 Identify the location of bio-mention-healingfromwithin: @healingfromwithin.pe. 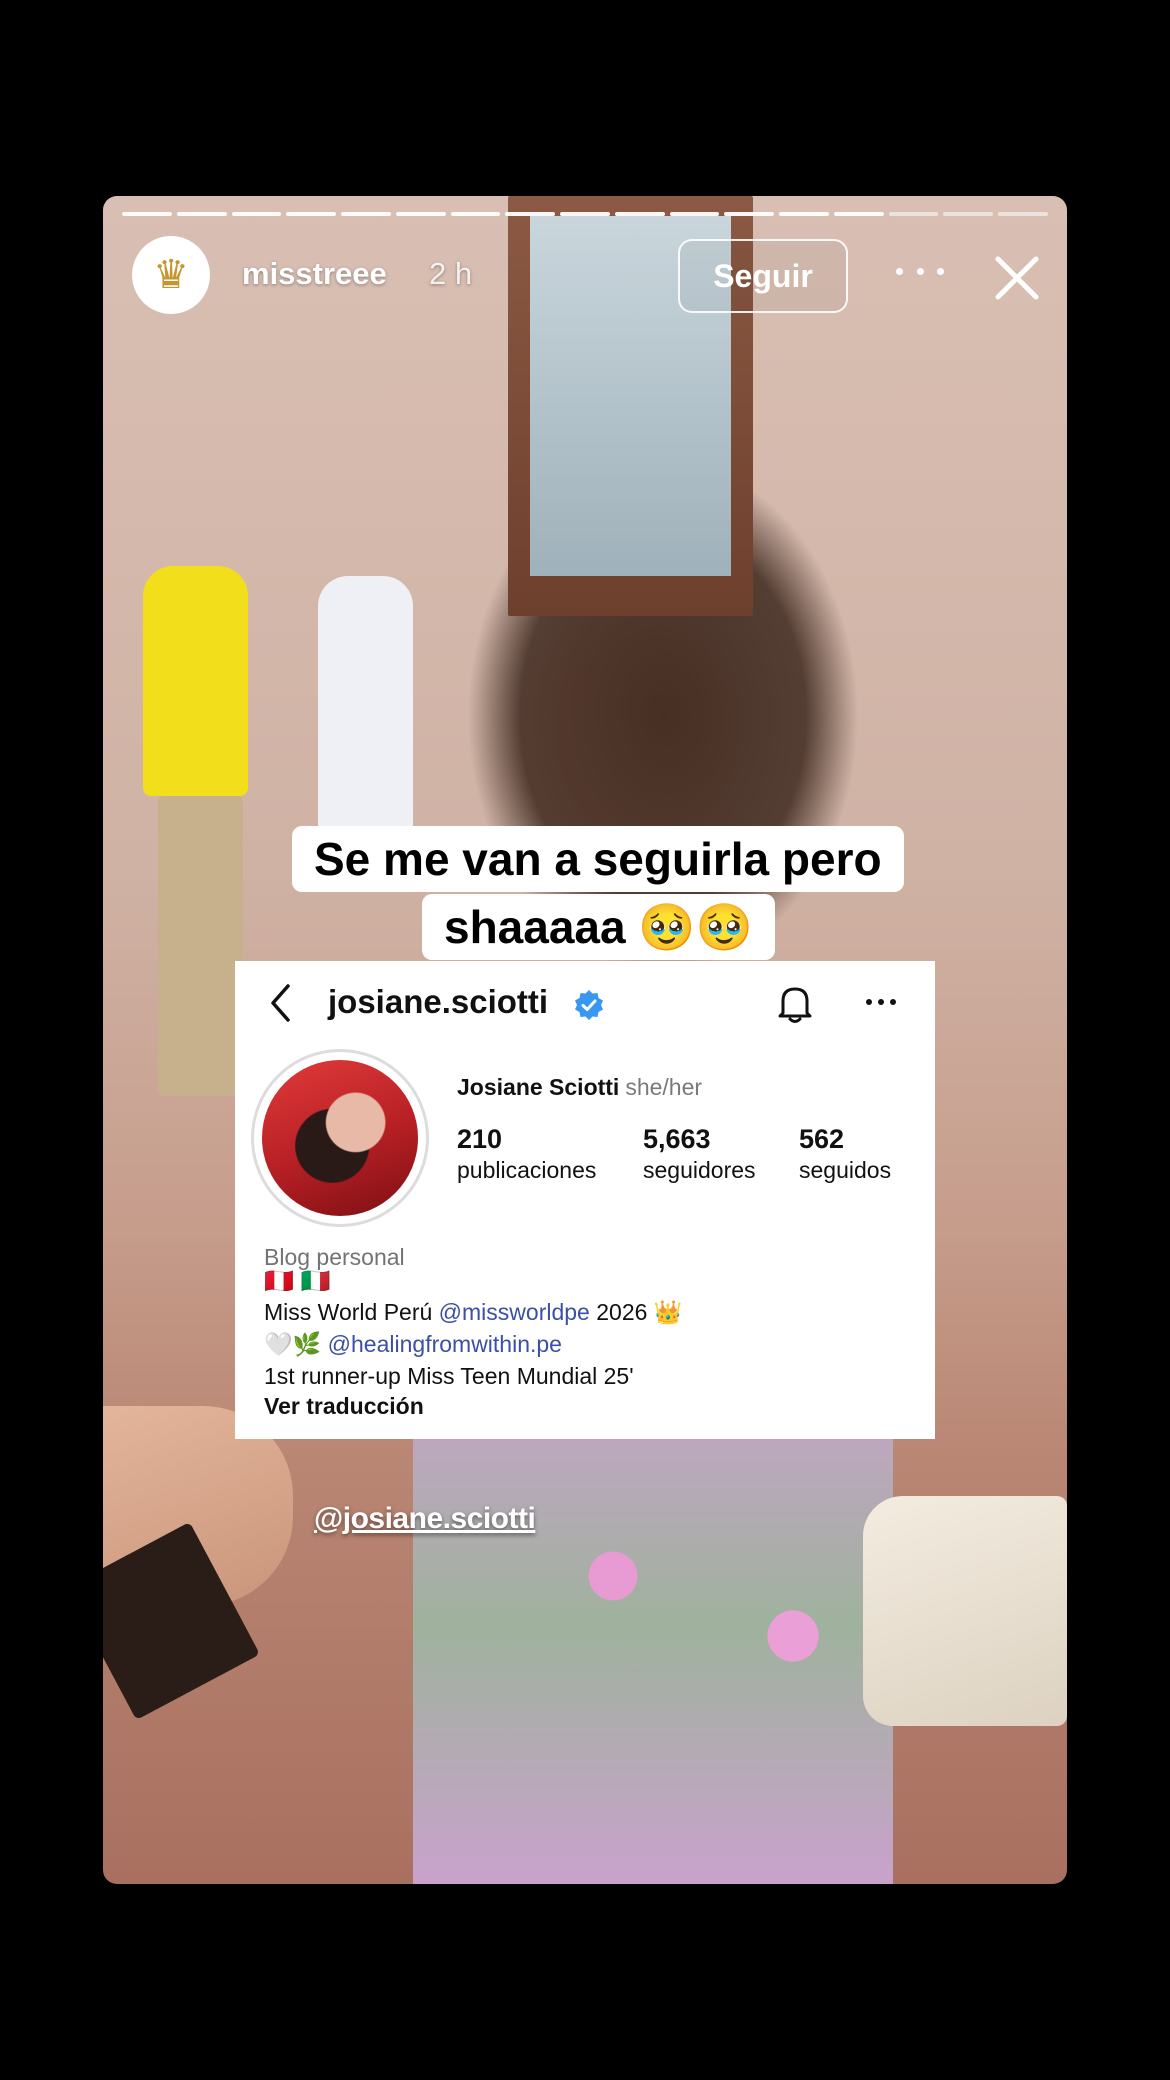
(444, 1344).